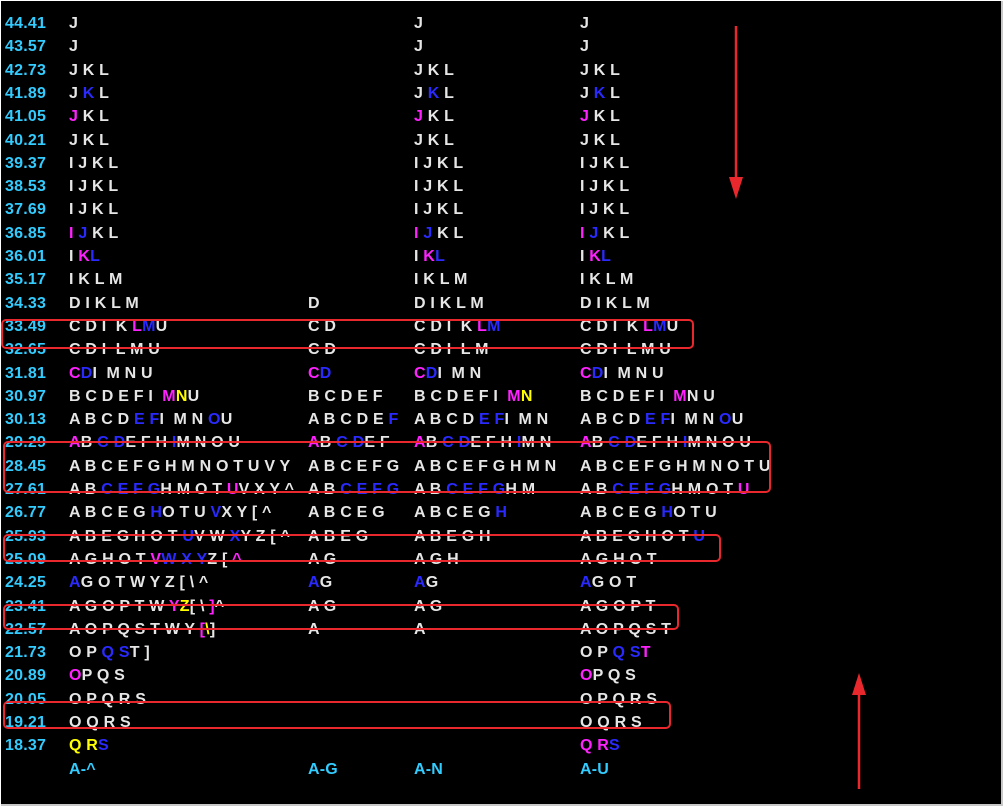 The image size is (1004, 807). Describe the element at coordinates (645, 653) in the screenshot. I see `tpo-segment: T` at that location.